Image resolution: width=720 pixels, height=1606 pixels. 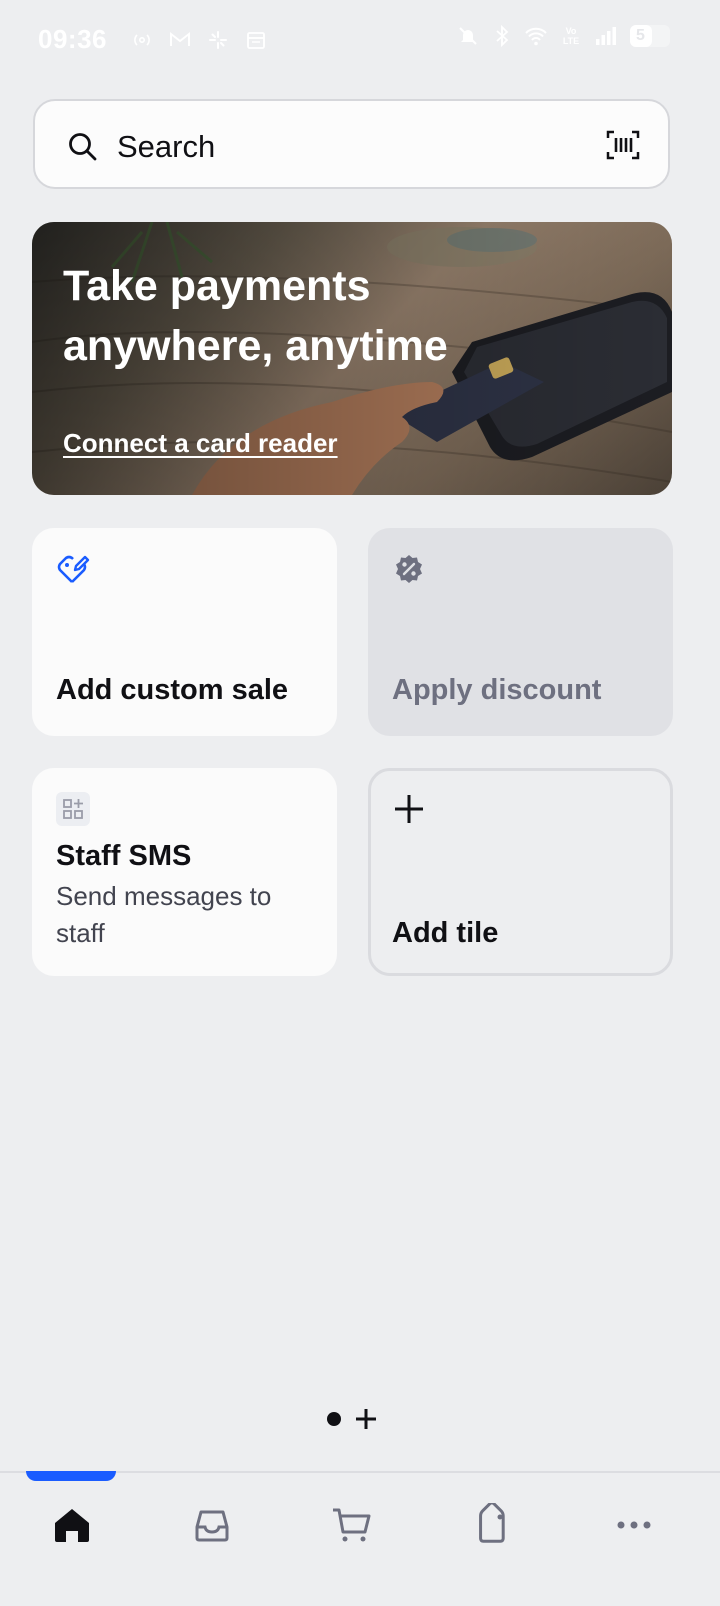 What do you see at coordinates (166, 146) in the screenshot?
I see `search-placeholder: Search` at bounding box center [166, 146].